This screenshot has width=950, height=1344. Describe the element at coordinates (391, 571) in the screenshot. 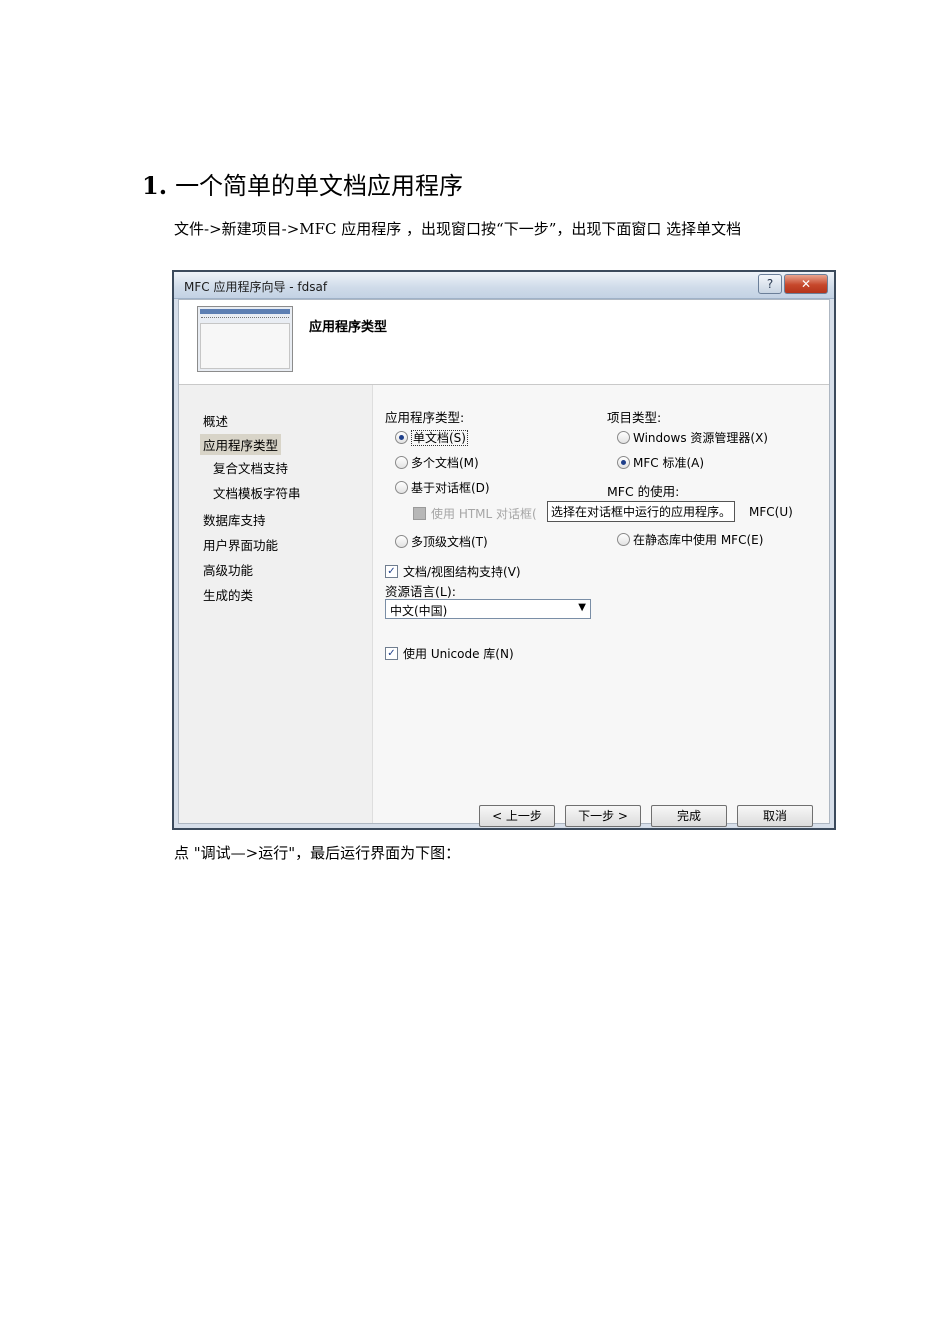

I see `checkbox-doc-view: ✓` at that location.